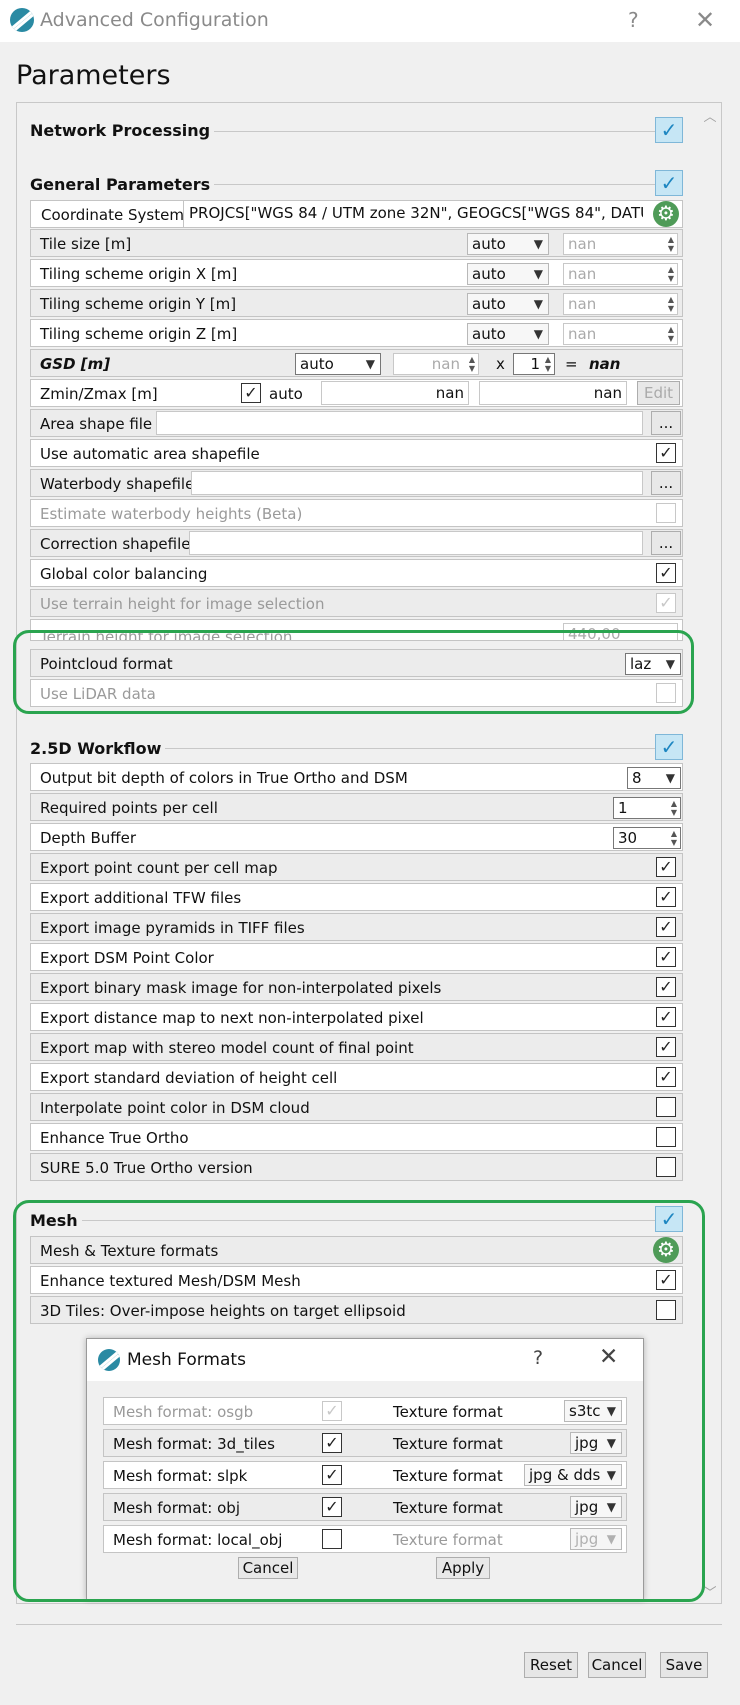 This screenshot has height=1705, width=740. I want to click on gsd-mode-select: auto ▼, so click(338, 364).